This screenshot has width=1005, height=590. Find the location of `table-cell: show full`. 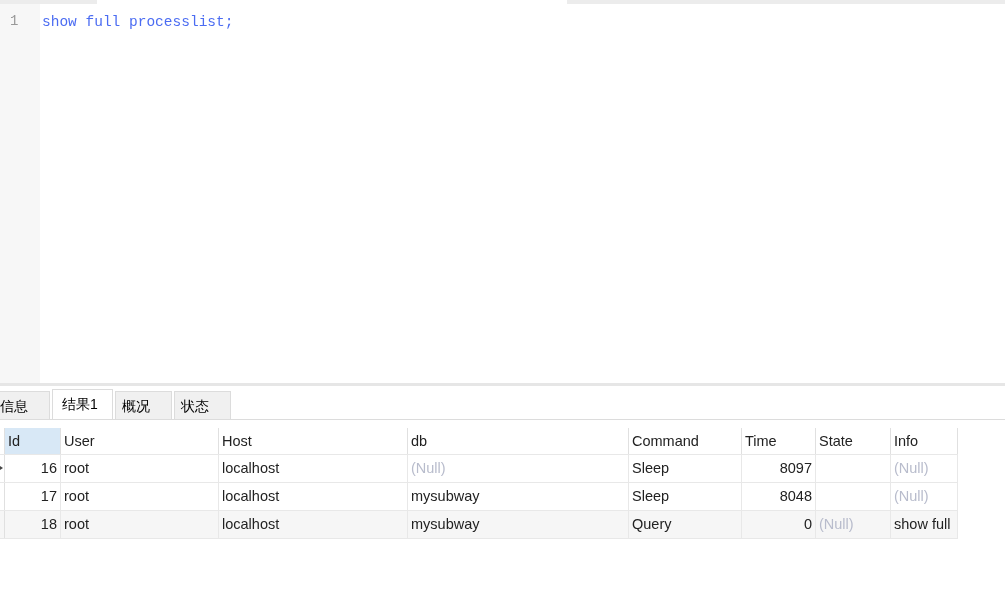

table-cell: show full is located at coordinates (922, 524).